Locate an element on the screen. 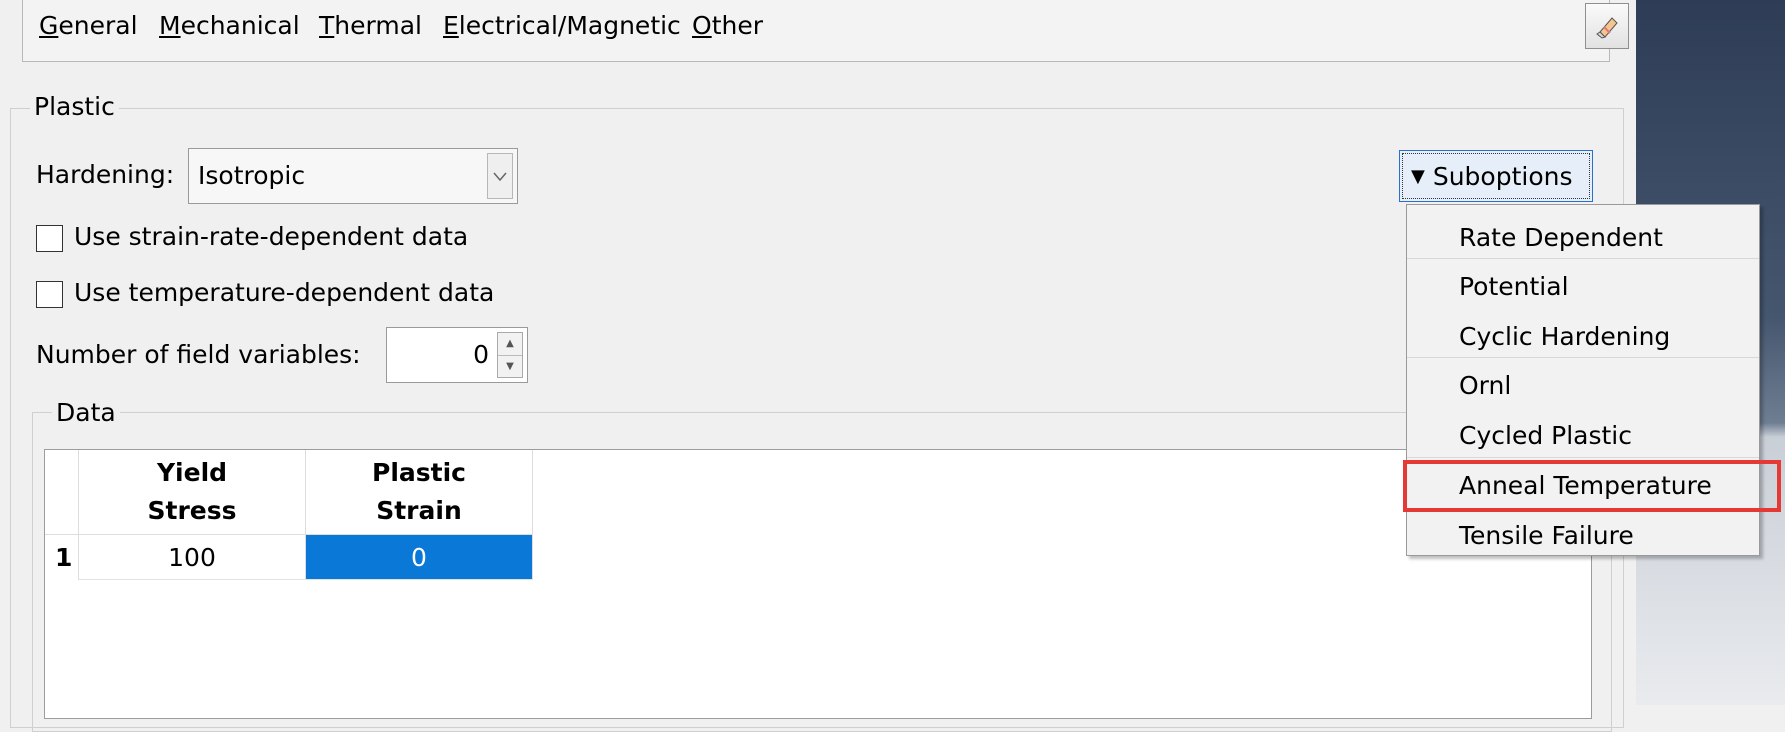 This screenshot has height=732, width=1785. menu-item-tensile-failure: Tensile Failure is located at coordinates (1546, 536).